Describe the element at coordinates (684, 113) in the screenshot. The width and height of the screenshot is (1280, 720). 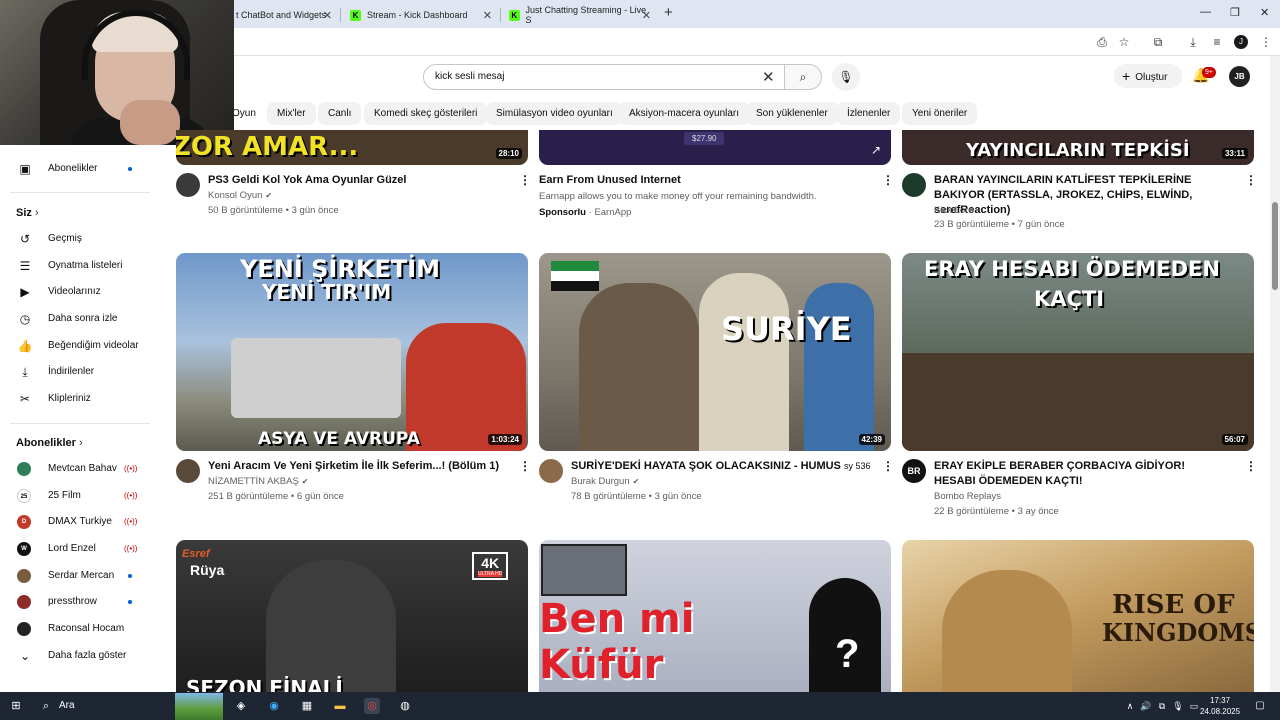
I see `chip-aksiyon: Aksiyon-macera oyunları` at that location.